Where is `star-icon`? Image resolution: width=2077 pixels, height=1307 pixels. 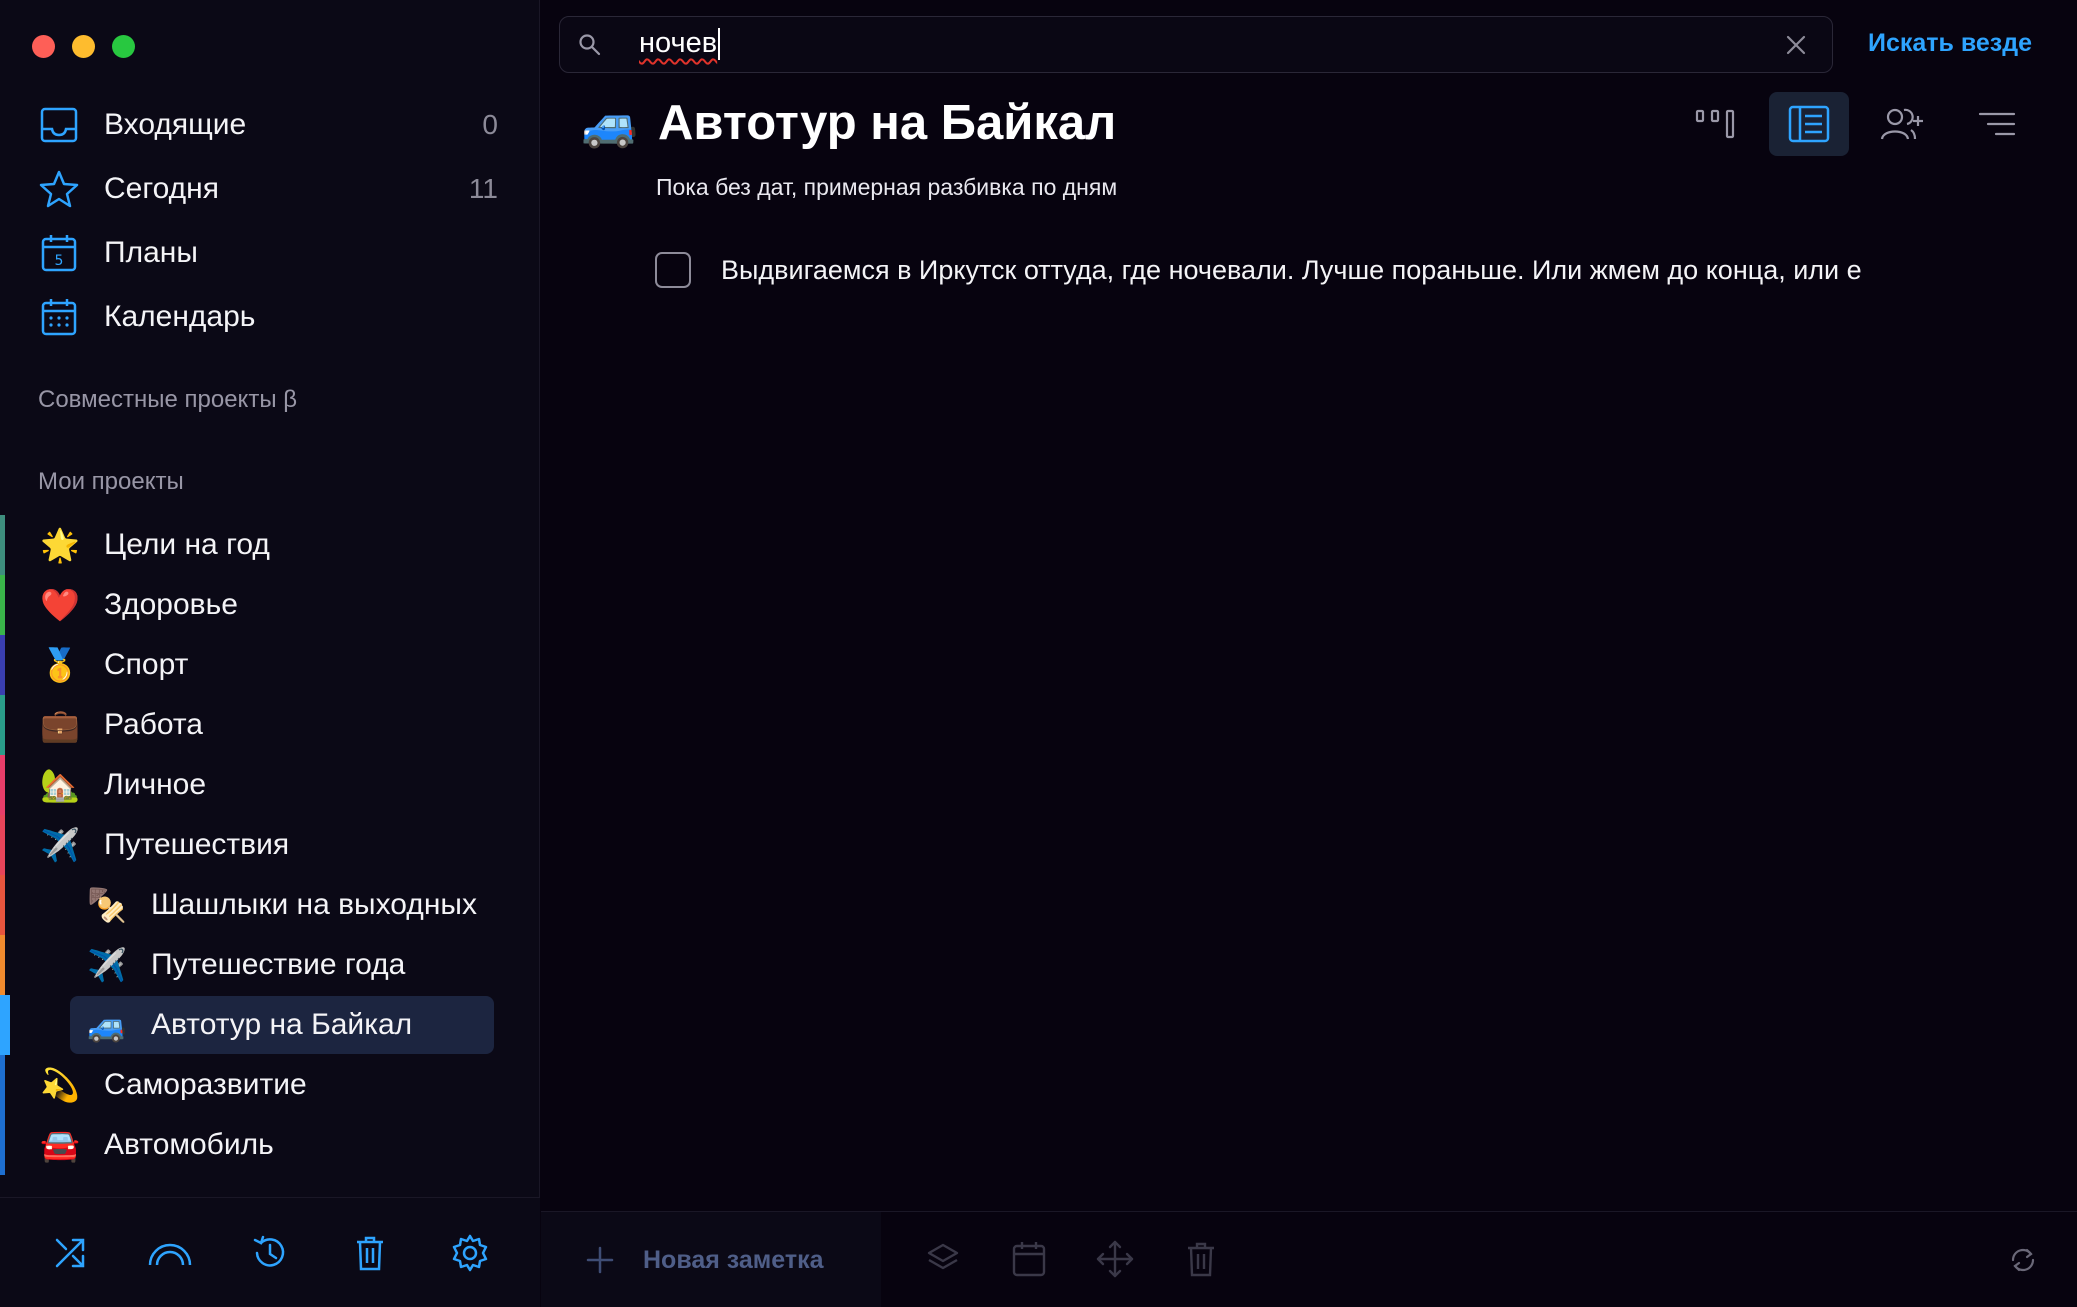 star-icon is located at coordinates (59, 189).